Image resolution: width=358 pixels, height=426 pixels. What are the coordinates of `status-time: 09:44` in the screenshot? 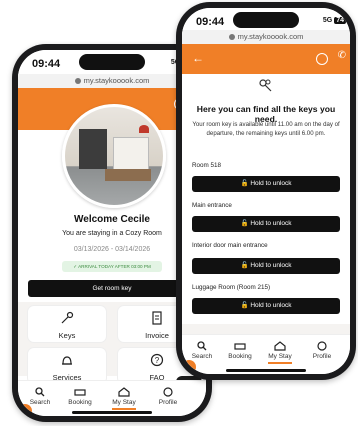 It's located at (46, 64).